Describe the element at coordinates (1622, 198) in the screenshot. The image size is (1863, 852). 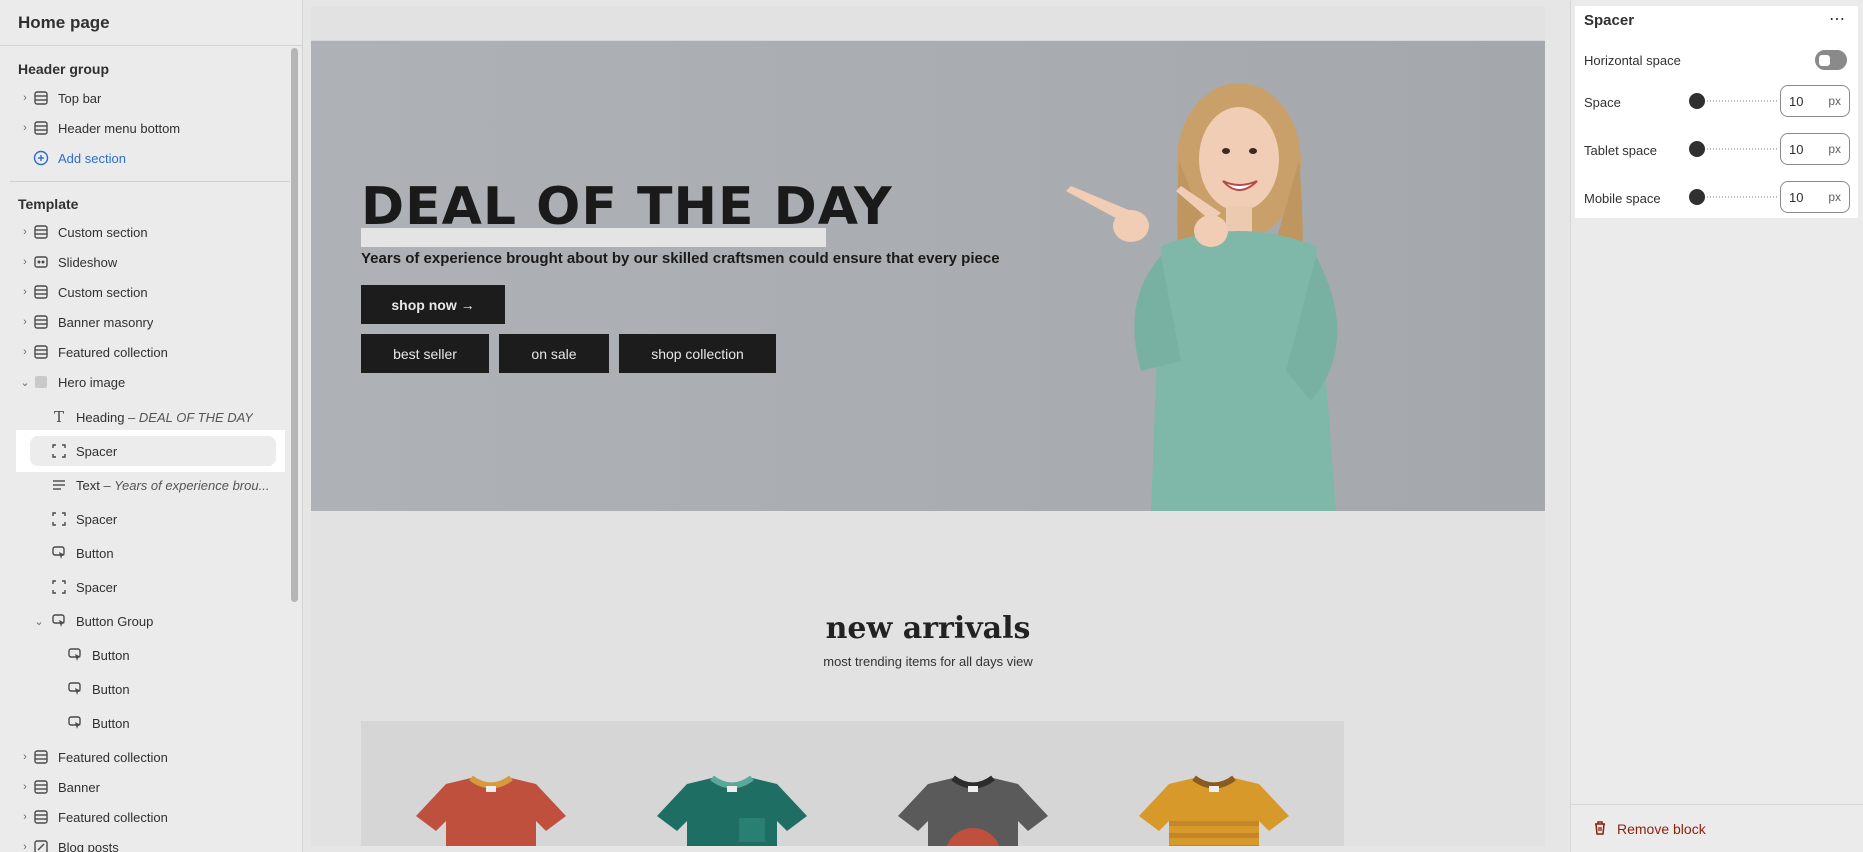
I see `mobile-space-label: Mobile space` at that location.